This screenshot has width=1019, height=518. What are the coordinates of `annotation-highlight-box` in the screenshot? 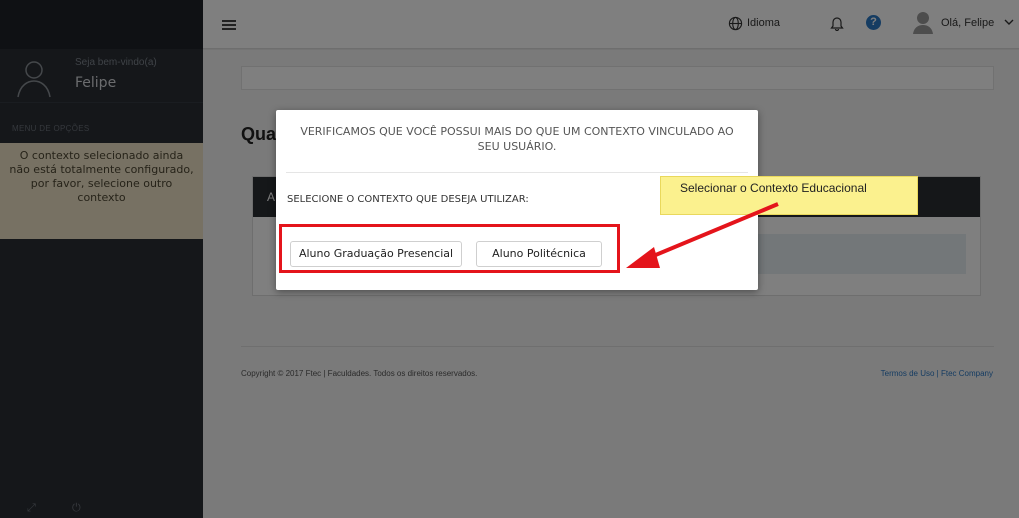 It's located at (449, 248).